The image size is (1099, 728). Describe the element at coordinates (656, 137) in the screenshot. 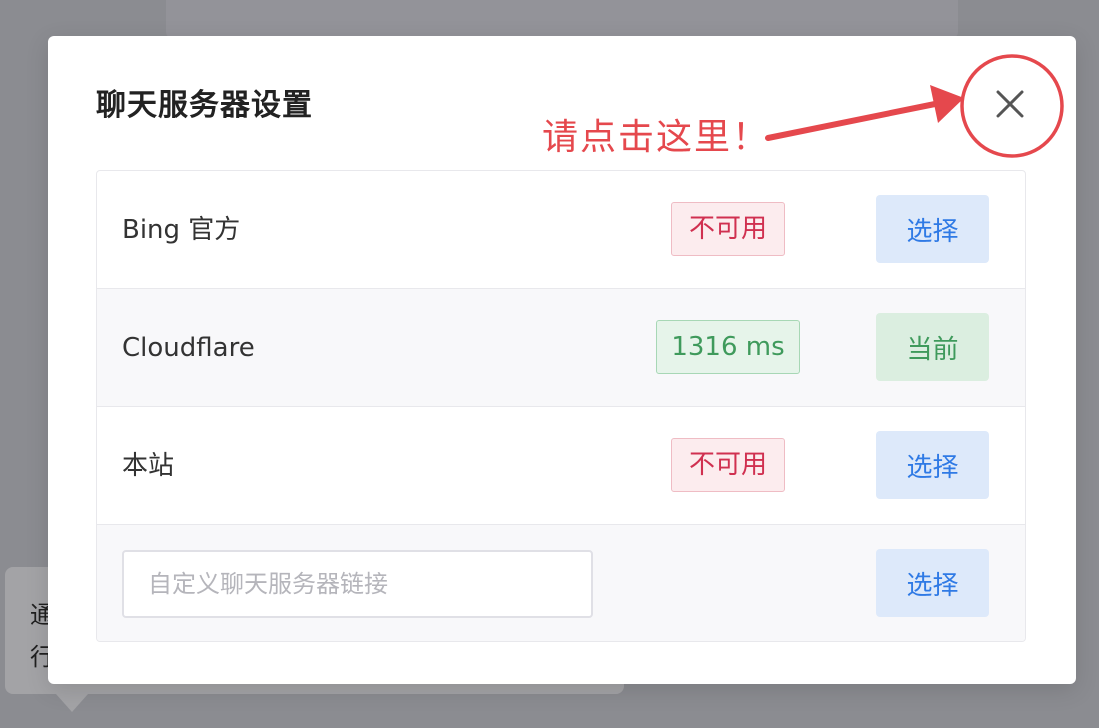

I see `annotation-text: 请点击这里！` at that location.